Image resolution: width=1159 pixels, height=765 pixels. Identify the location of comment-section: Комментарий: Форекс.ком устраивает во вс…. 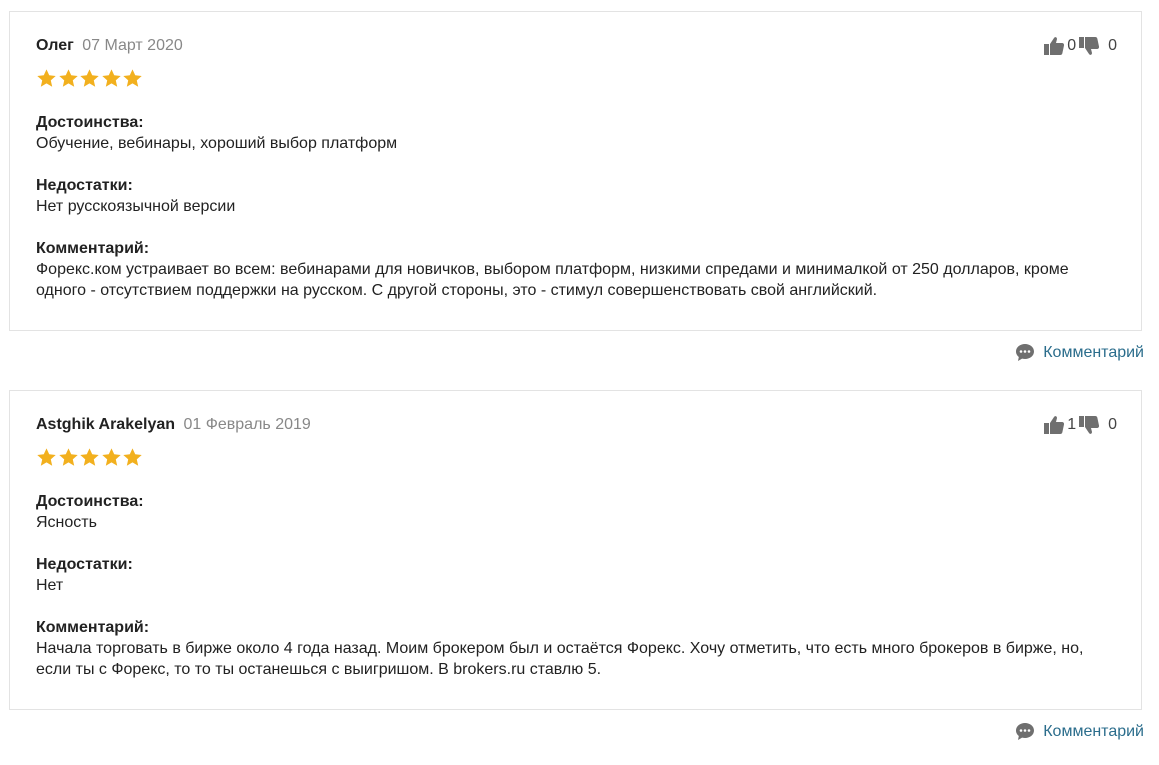
(575, 269).